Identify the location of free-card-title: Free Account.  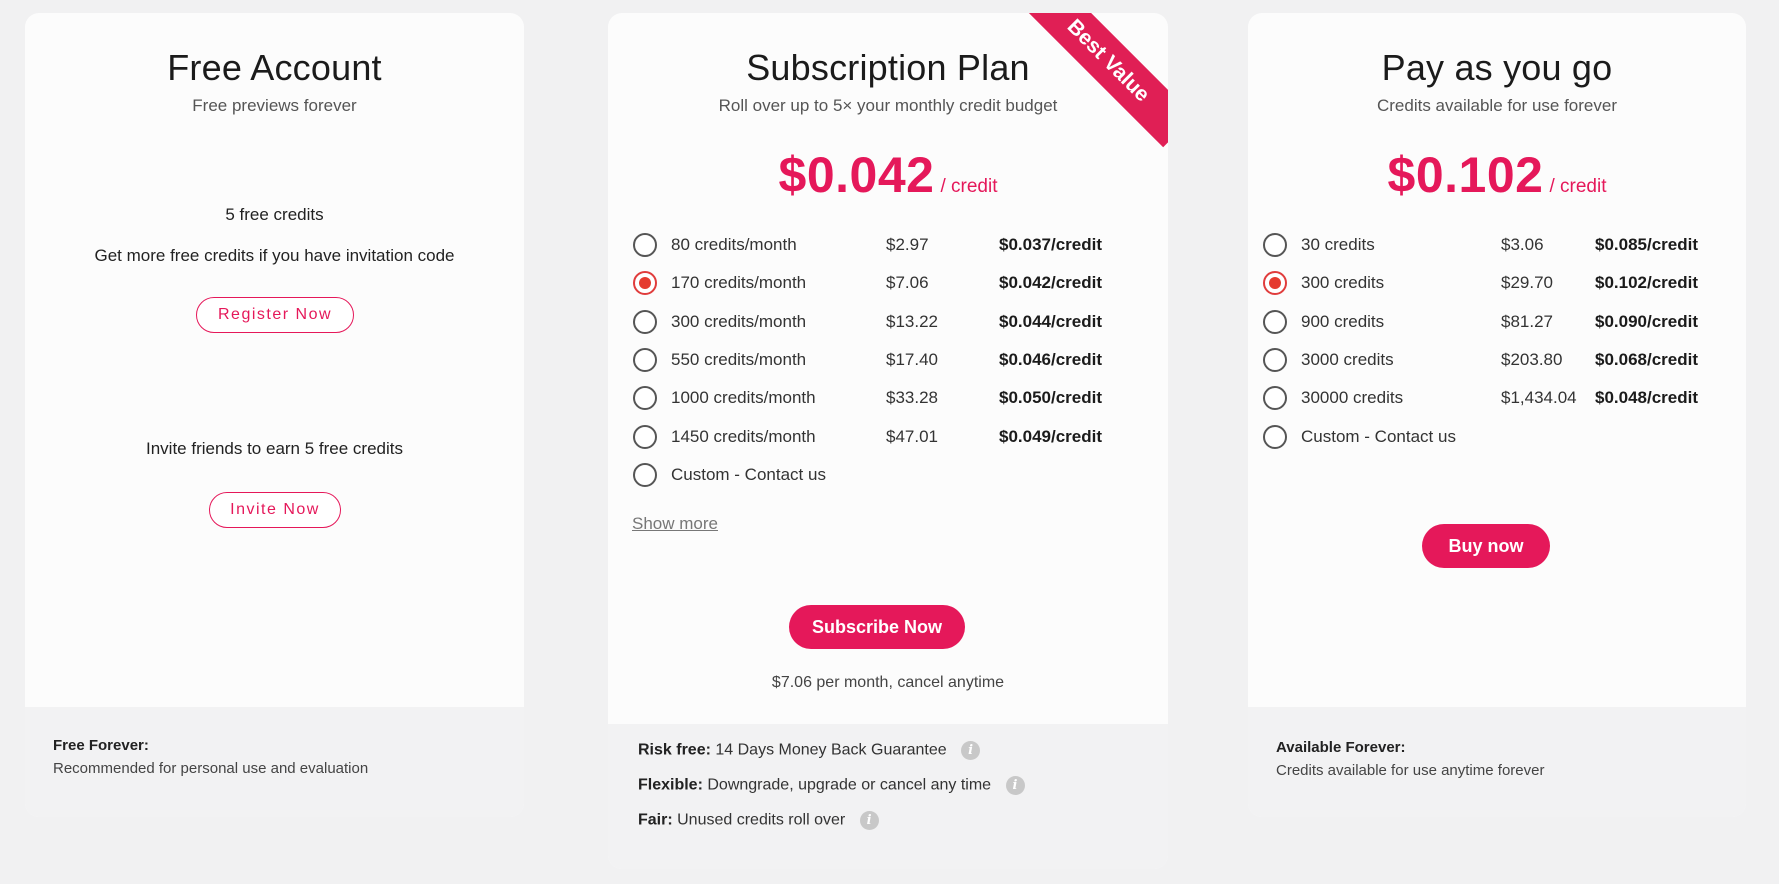
(274, 67).